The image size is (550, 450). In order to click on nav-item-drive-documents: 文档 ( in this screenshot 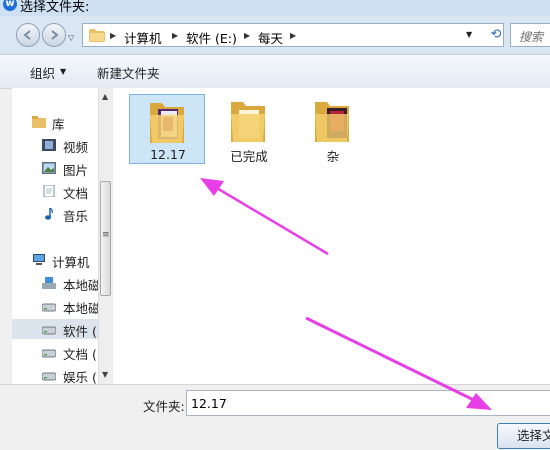, I will do `click(55, 352)`.